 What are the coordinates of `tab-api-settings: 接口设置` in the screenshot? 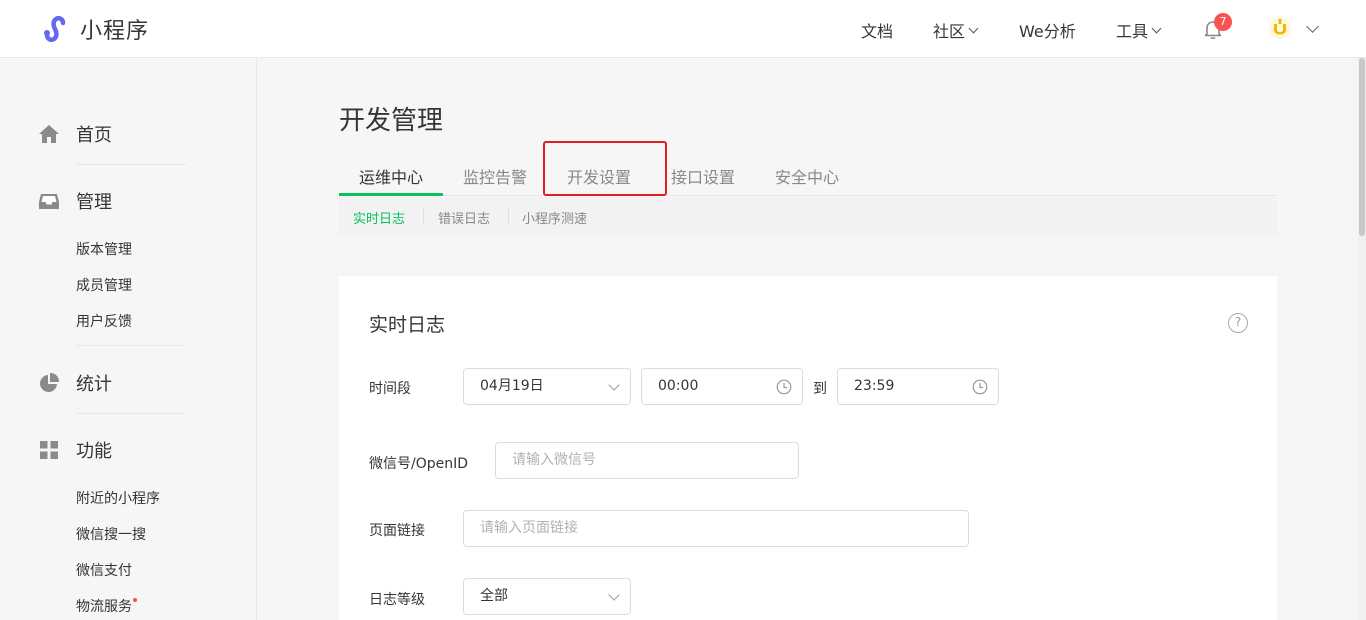 It's located at (703, 176).